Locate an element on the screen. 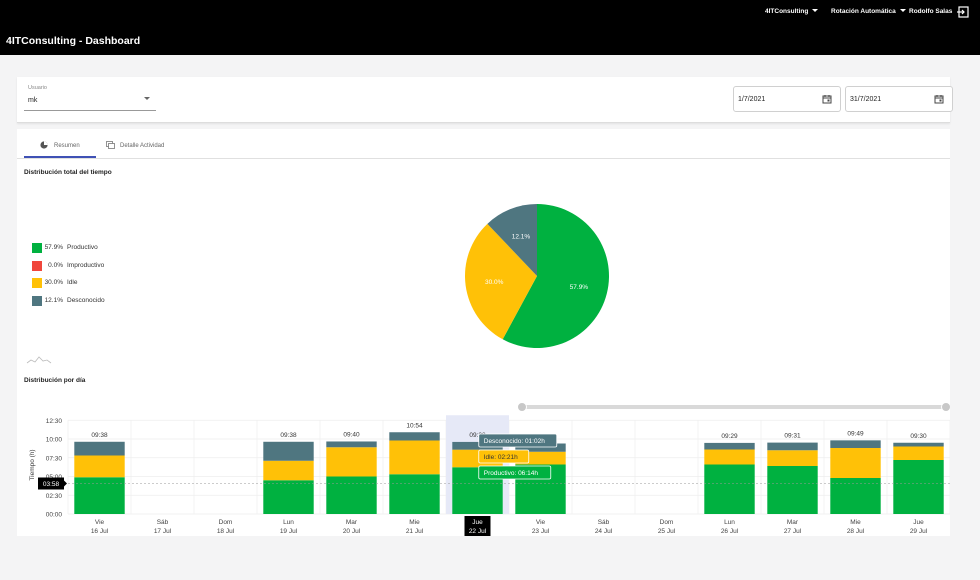  pie-slice-label: 12.1% is located at coordinates (521, 236).